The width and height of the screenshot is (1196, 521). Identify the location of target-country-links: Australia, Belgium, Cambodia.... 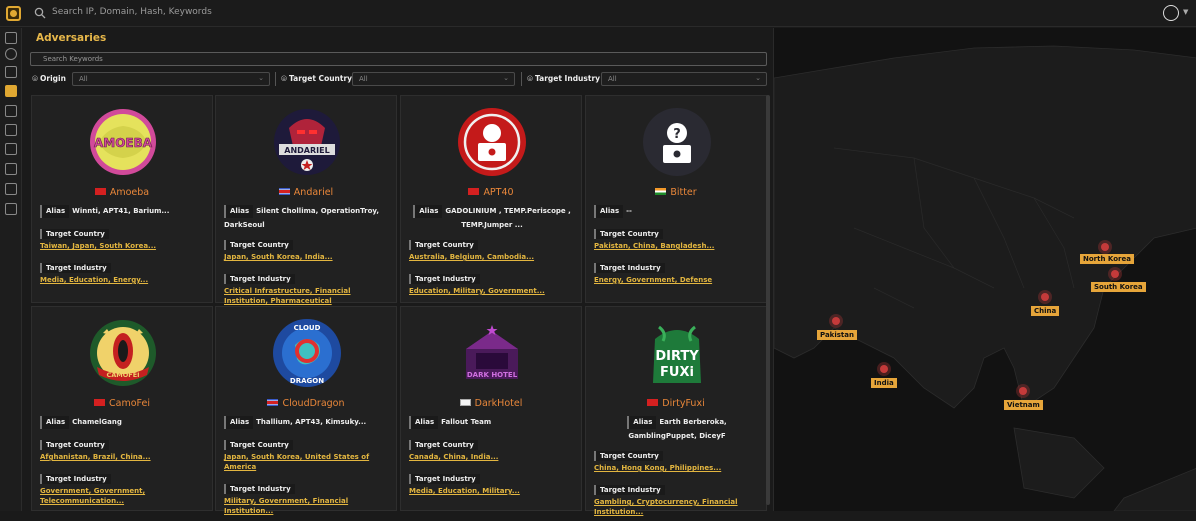
(492, 257).